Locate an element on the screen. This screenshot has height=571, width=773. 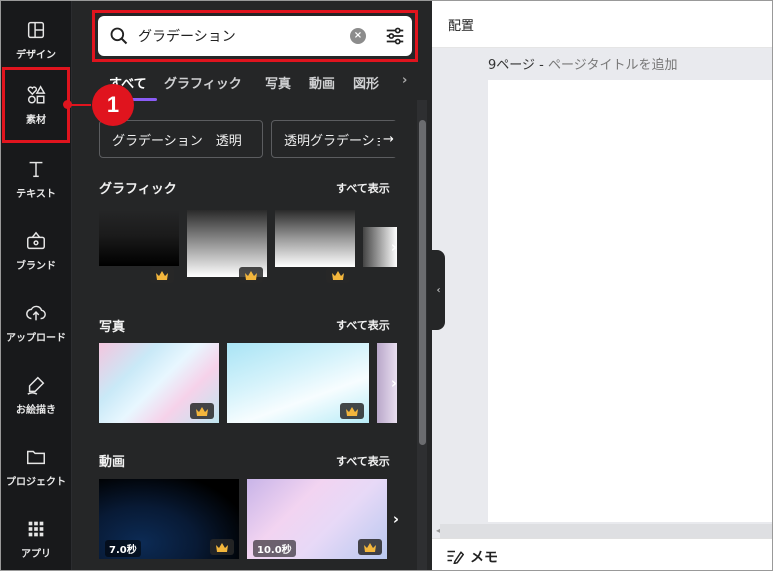
page-header: 9ページ - ページタイトルを追加 is located at coordinates (582, 63).